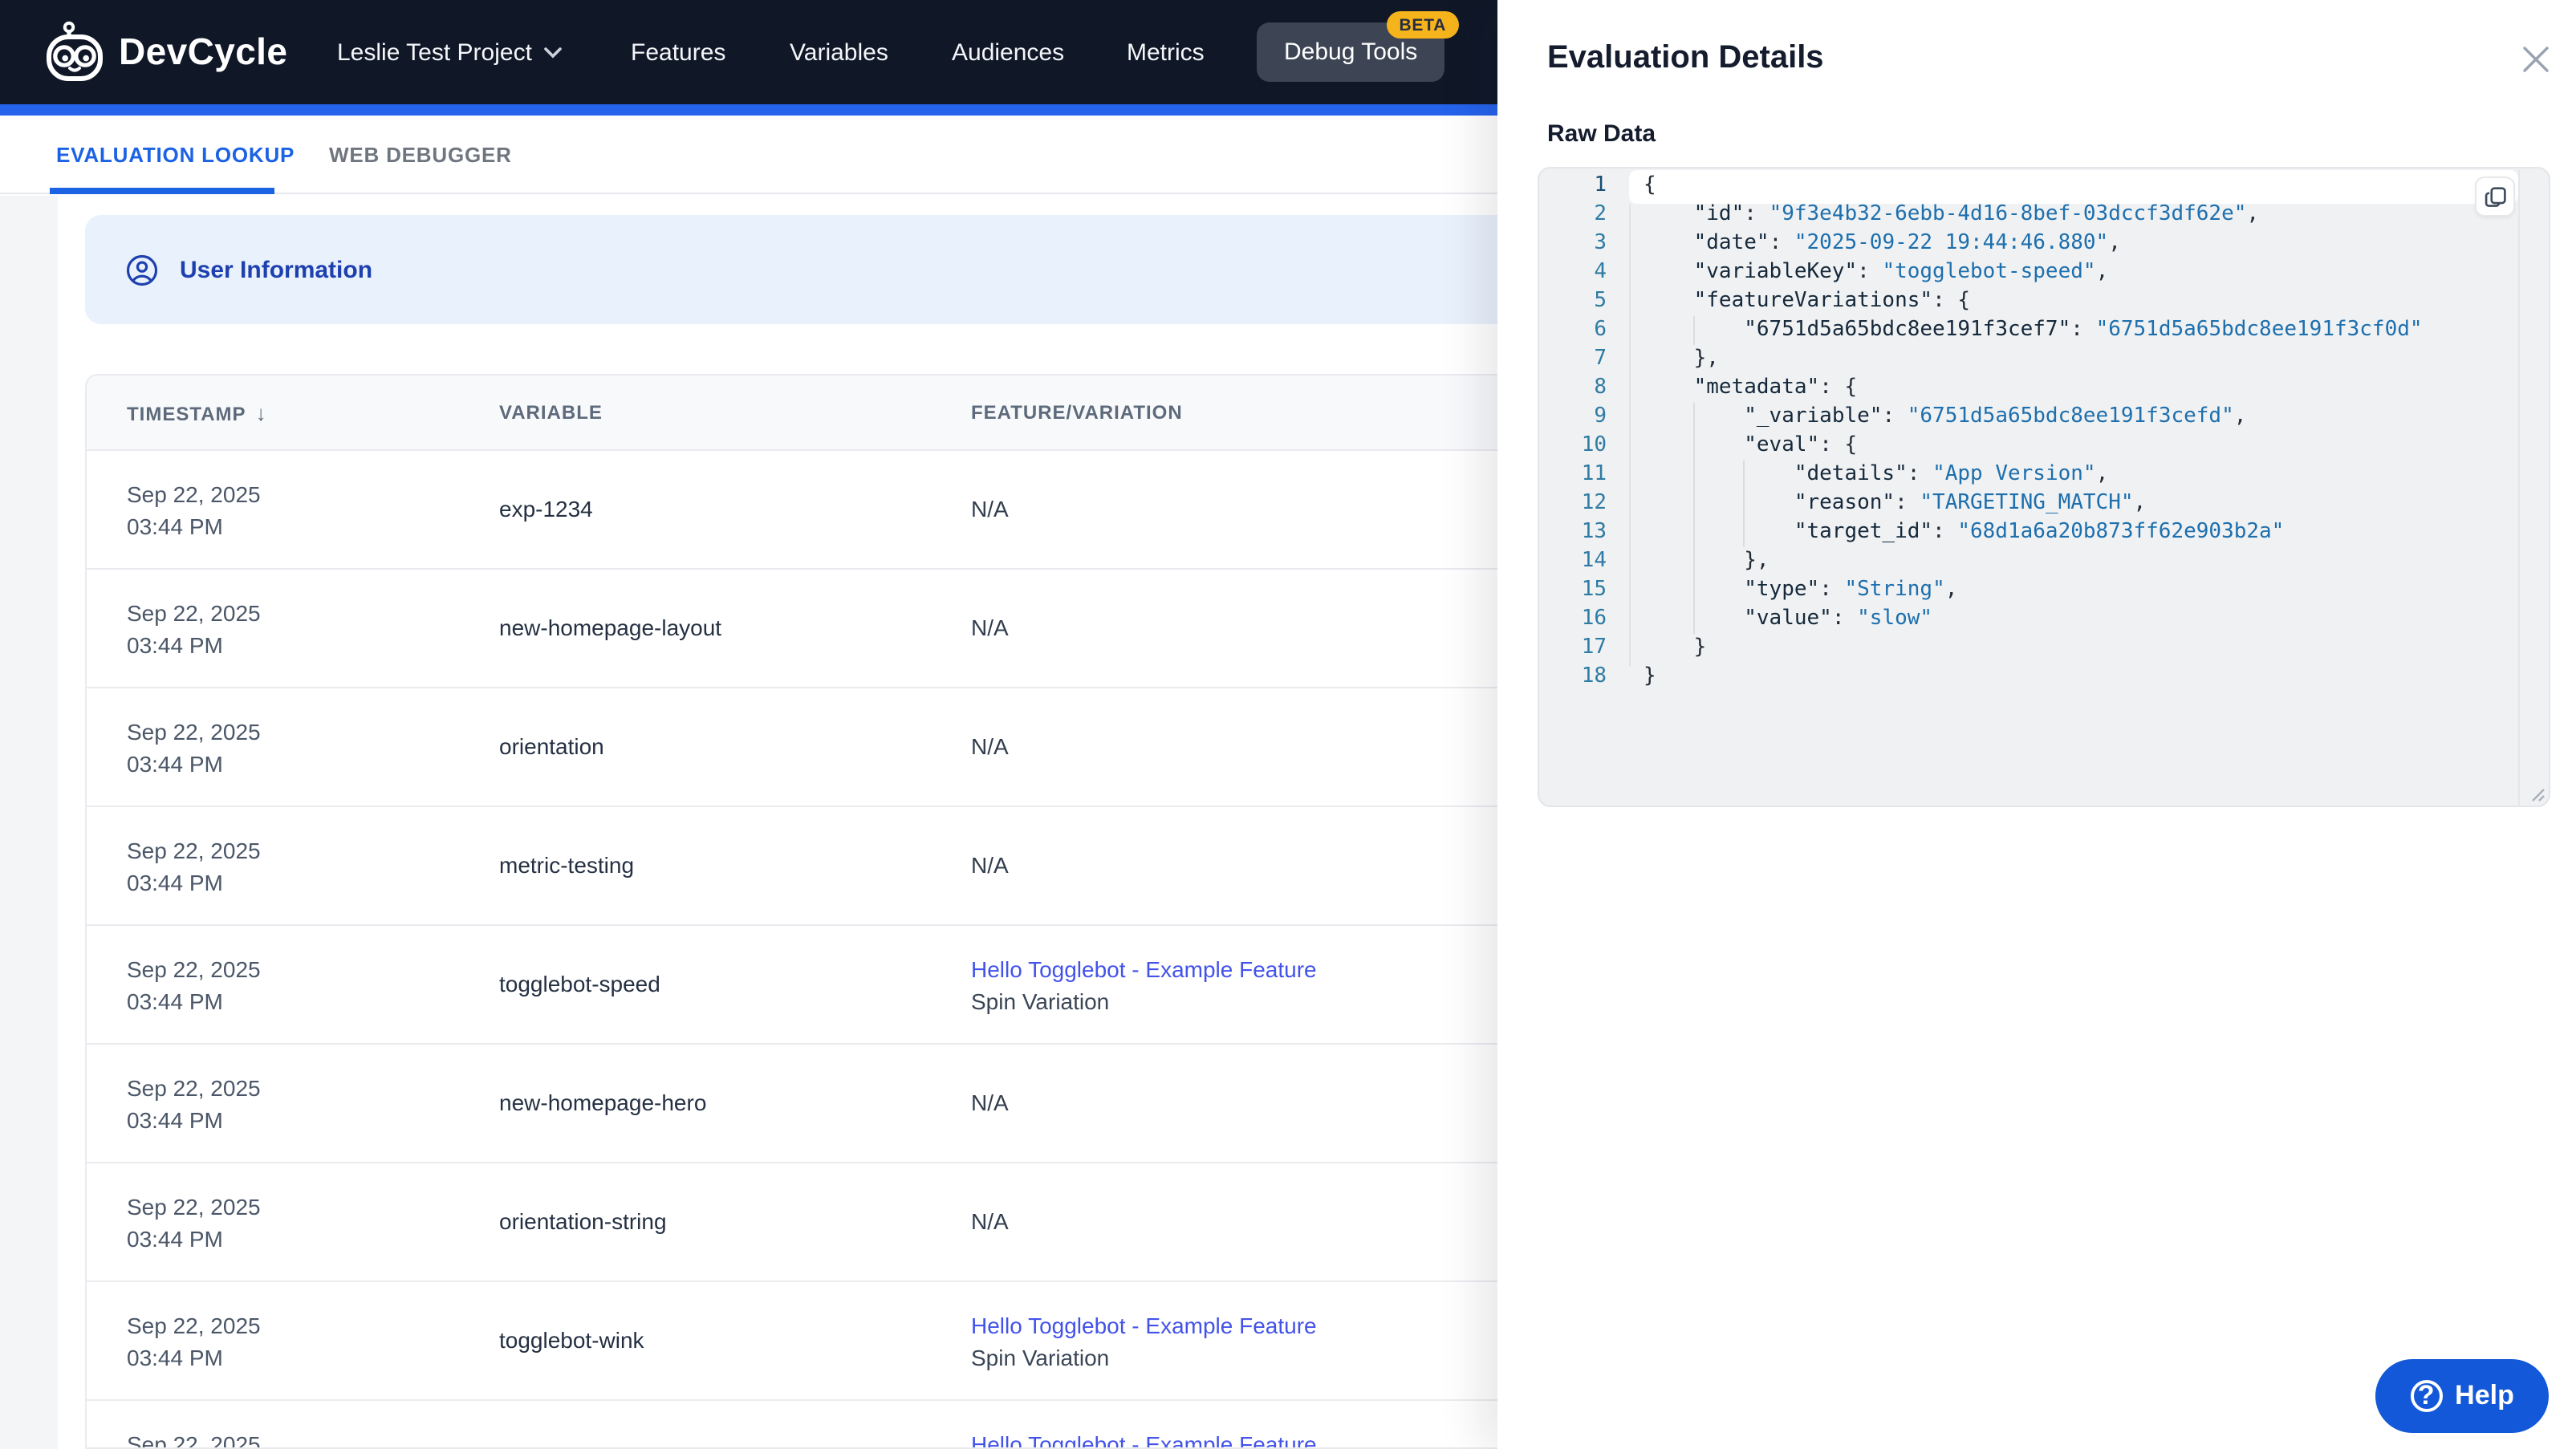 This screenshot has width=2576, height=1449. I want to click on code-line: 12 "reason": "TARGETING_MATCH",, so click(2044, 503).